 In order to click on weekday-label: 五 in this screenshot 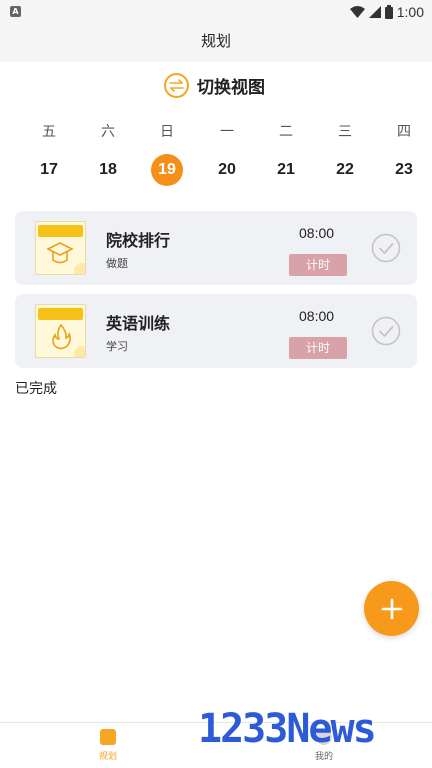, I will do `click(49, 132)`.